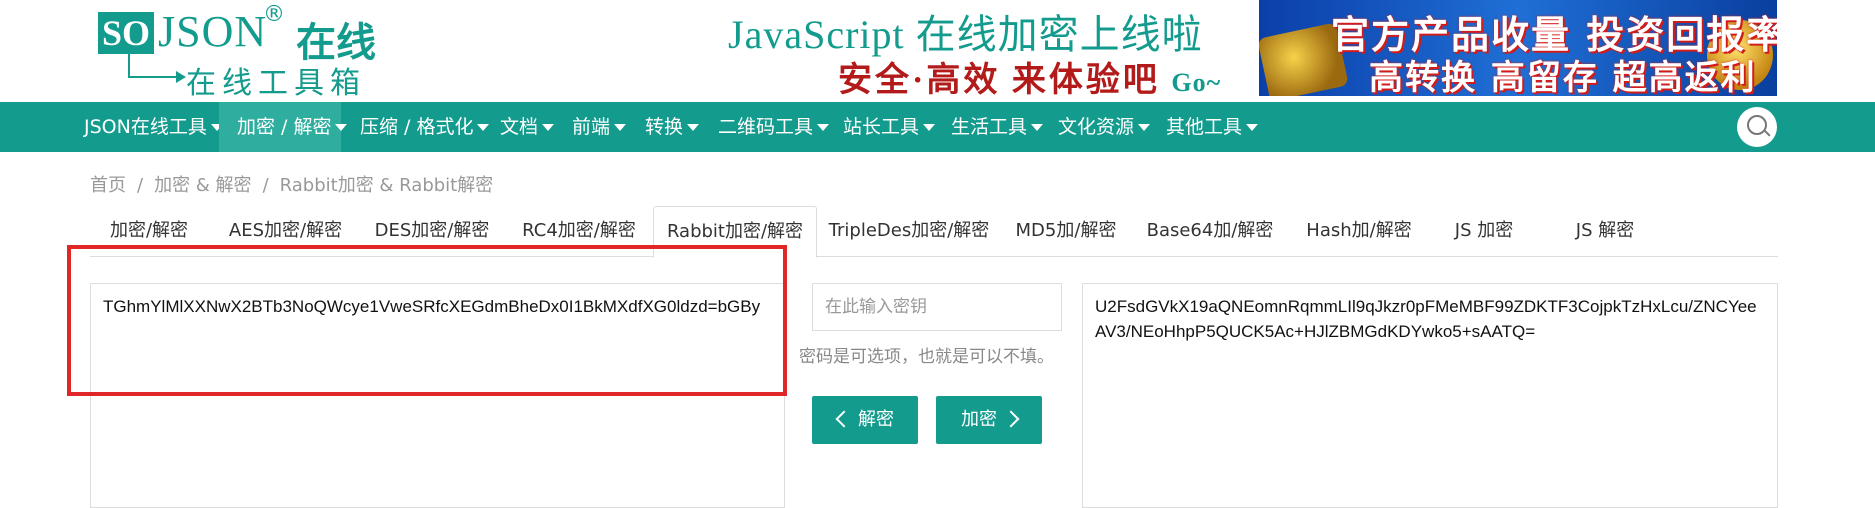 The height and width of the screenshot is (508, 1875). I want to click on logo-subtitle: 在线工具箱, so click(276, 83).